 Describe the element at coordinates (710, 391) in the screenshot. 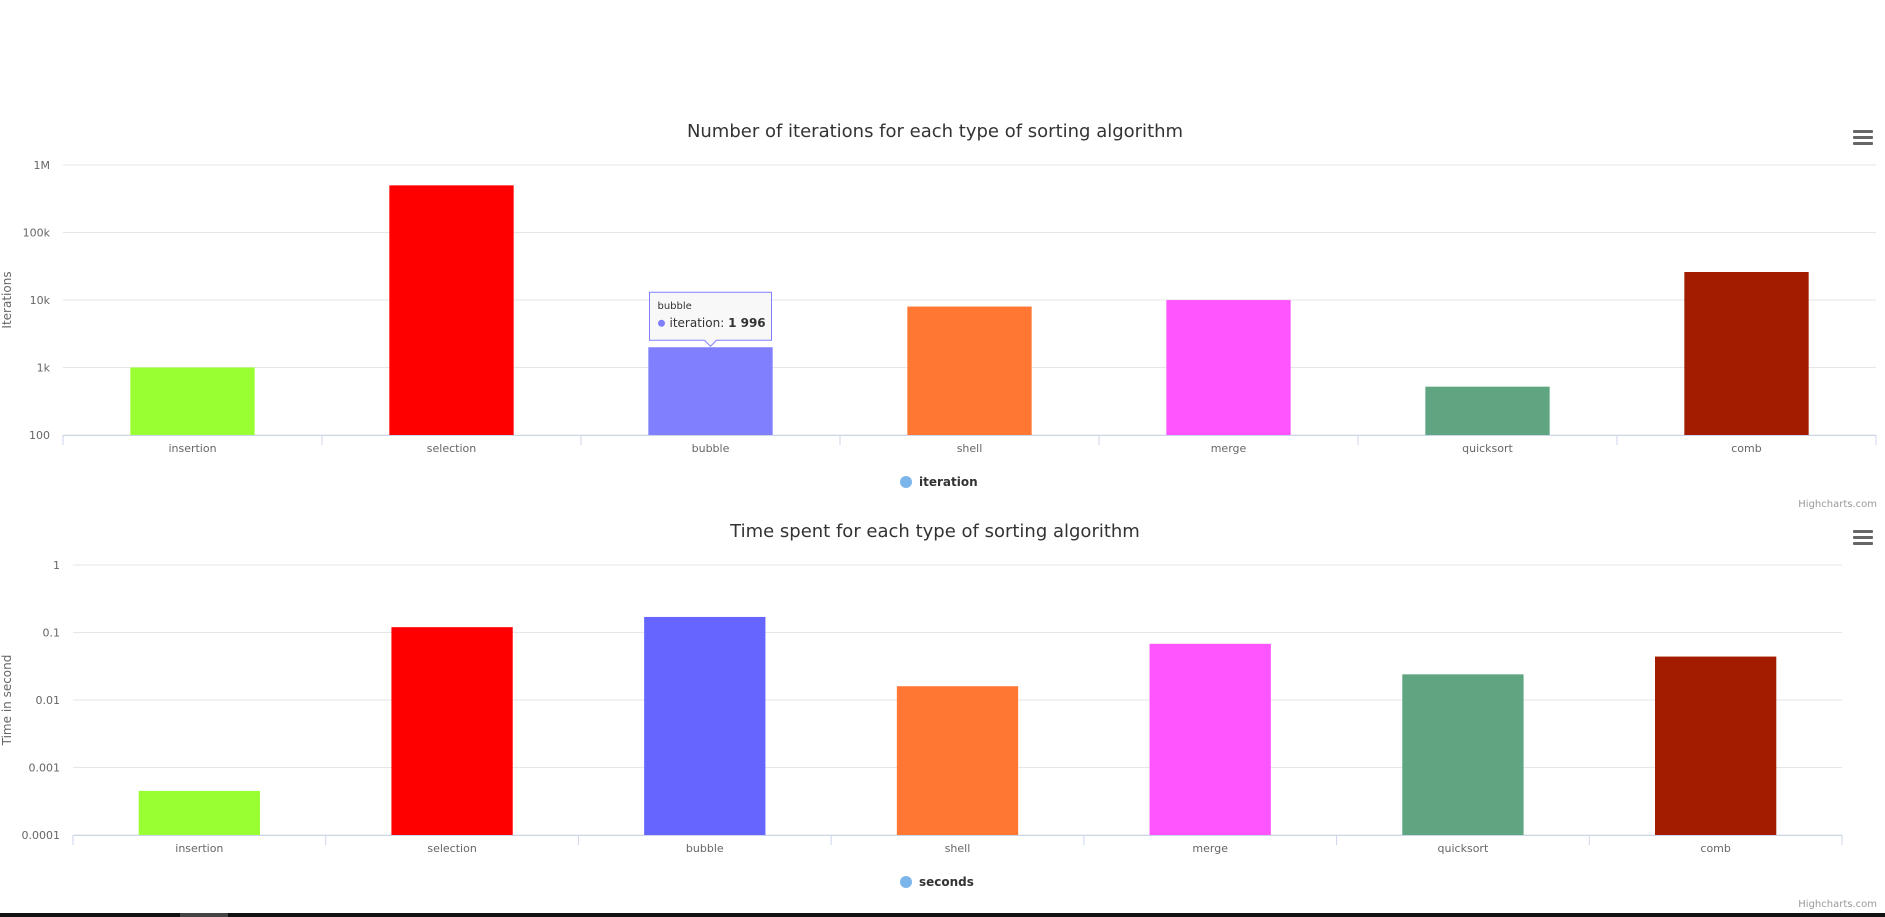

I see `iterations-bar-bubble` at that location.